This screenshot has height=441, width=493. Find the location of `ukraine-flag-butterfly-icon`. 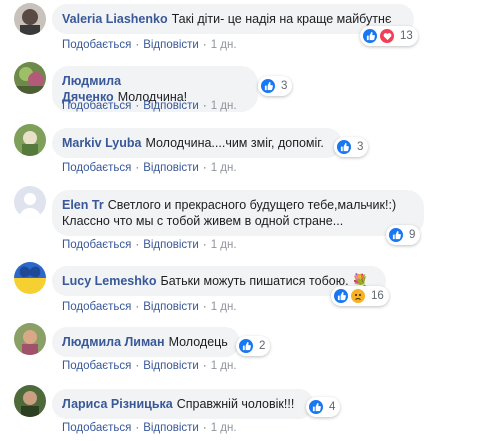

ukraine-flag-butterfly-icon is located at coordinates (30, 278).